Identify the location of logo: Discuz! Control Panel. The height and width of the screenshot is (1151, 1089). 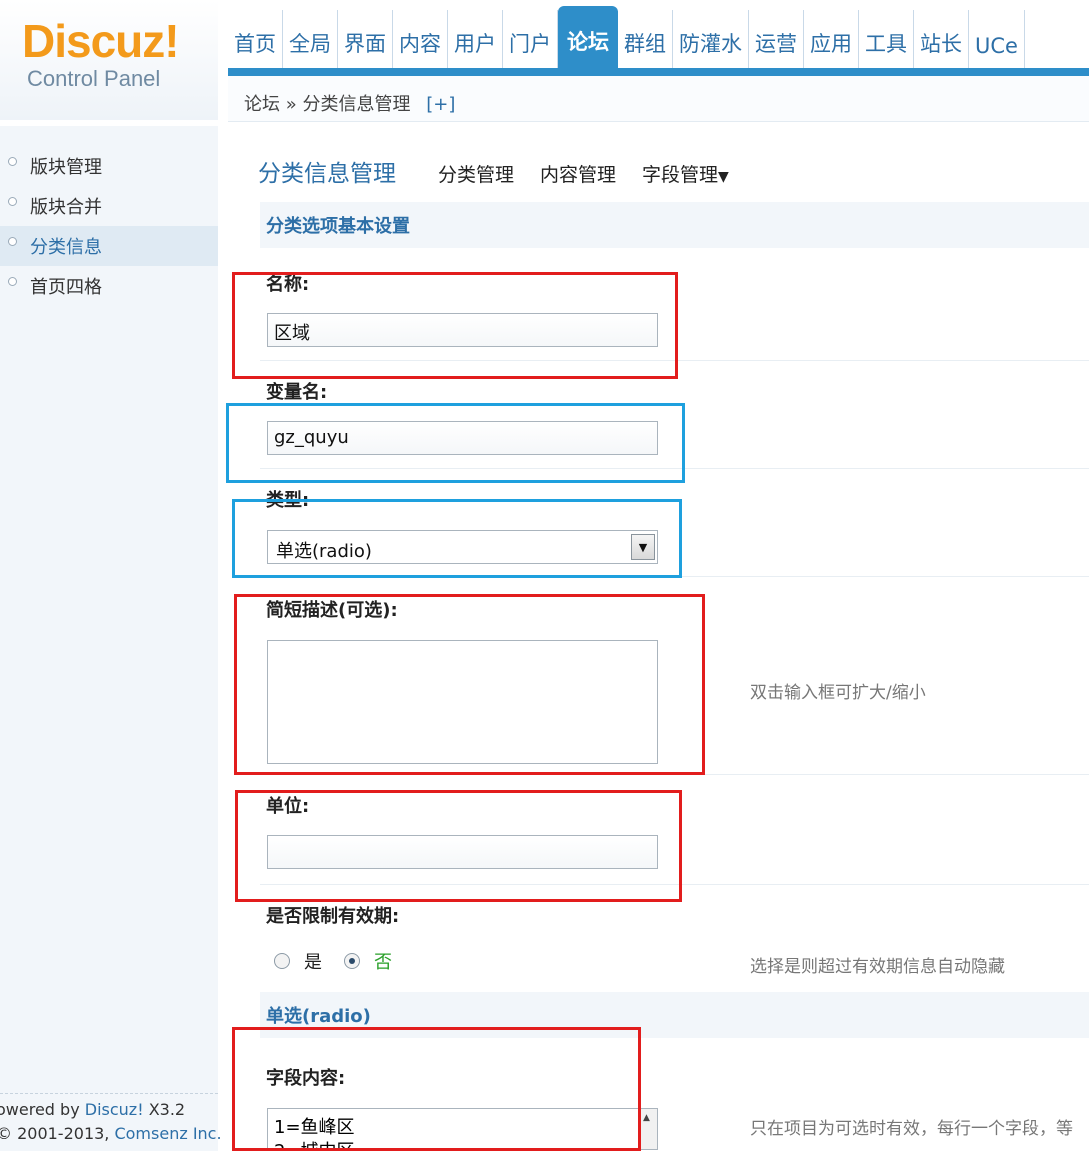
(109, 60).